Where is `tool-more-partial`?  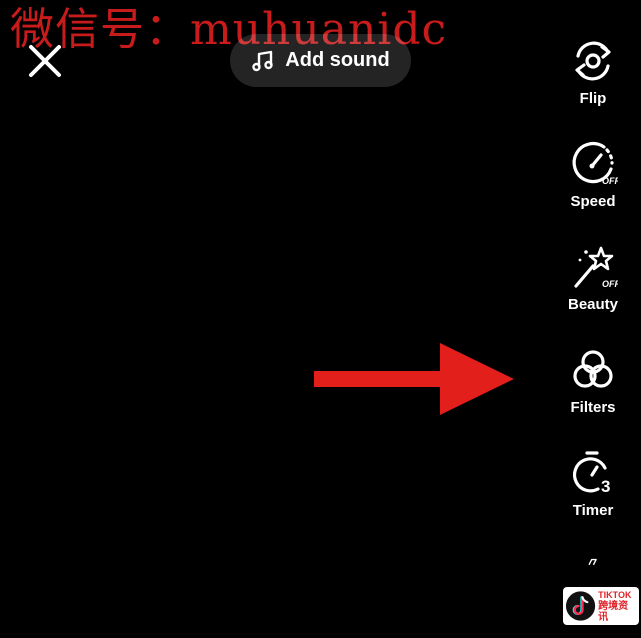
tool-more-partial is located at coordinates (593, 567).